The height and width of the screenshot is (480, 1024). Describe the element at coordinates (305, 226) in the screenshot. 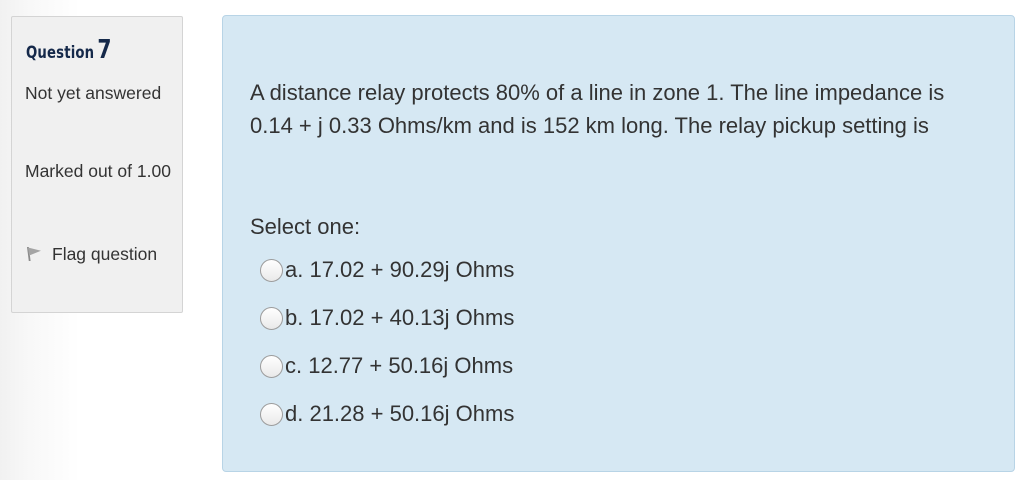

I see `answer-prompt: Select one:` at that location.